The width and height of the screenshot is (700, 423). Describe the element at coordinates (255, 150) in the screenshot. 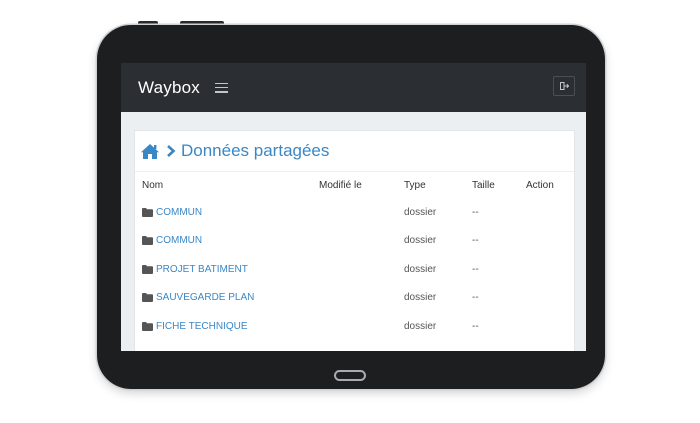

I see `page-title: Données partagées` at that location.